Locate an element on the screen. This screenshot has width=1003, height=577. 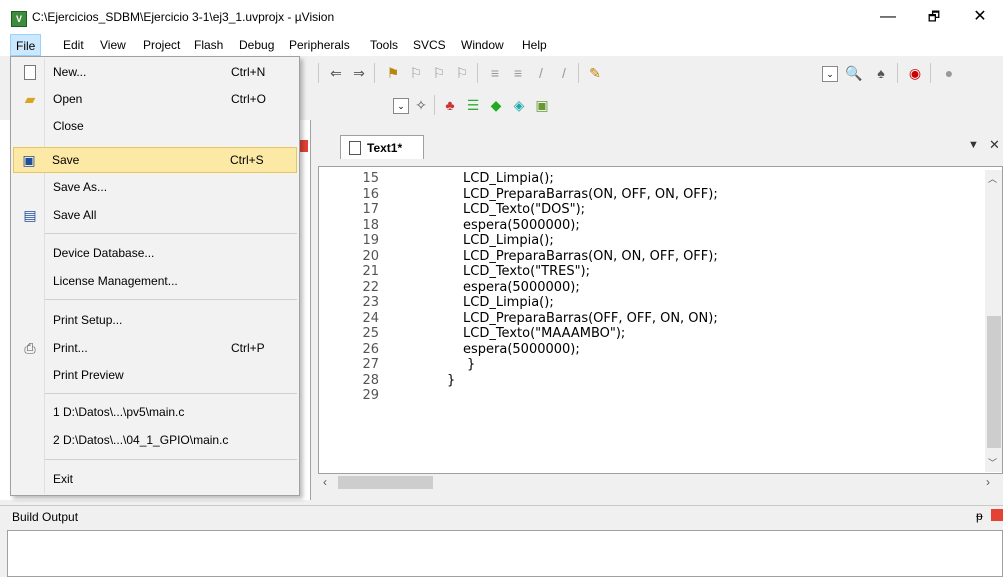
minimize-button: — is located at coordinates (888, 17).